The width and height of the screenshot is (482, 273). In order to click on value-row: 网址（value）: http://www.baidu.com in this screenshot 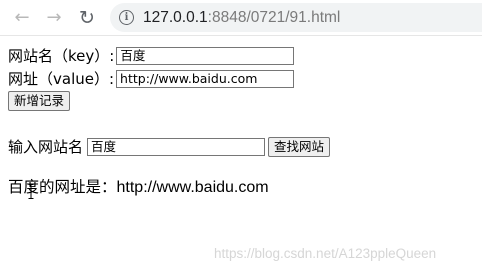, I will do `click(151, 78)`.